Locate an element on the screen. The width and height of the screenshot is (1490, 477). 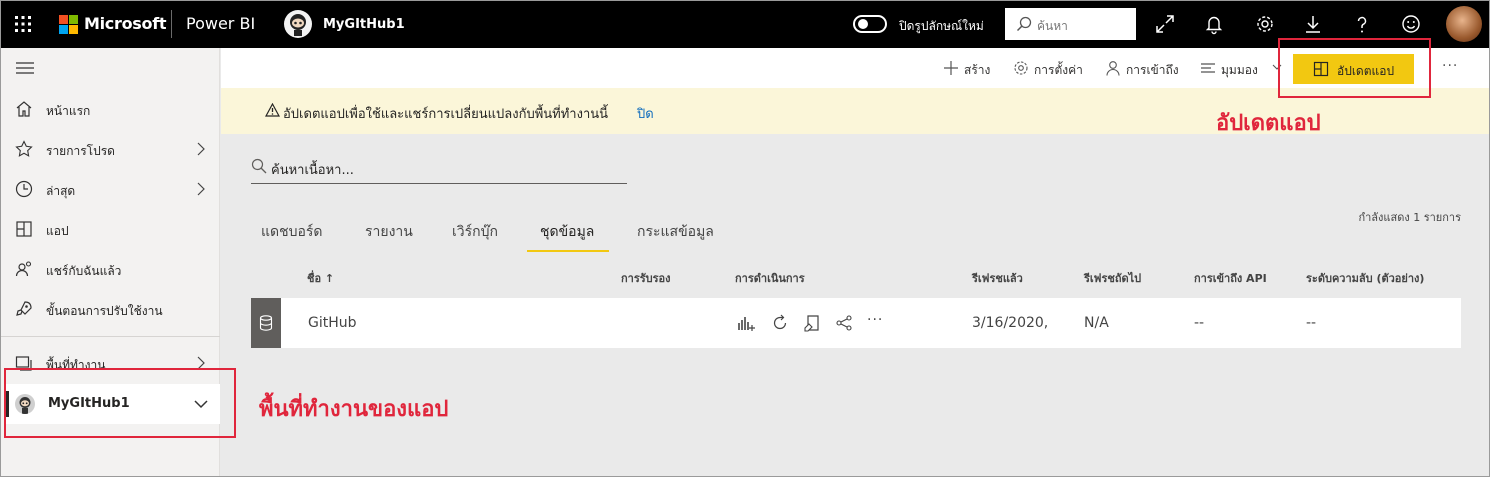
api-access-value: -- is located at coordinates (1199, 323).